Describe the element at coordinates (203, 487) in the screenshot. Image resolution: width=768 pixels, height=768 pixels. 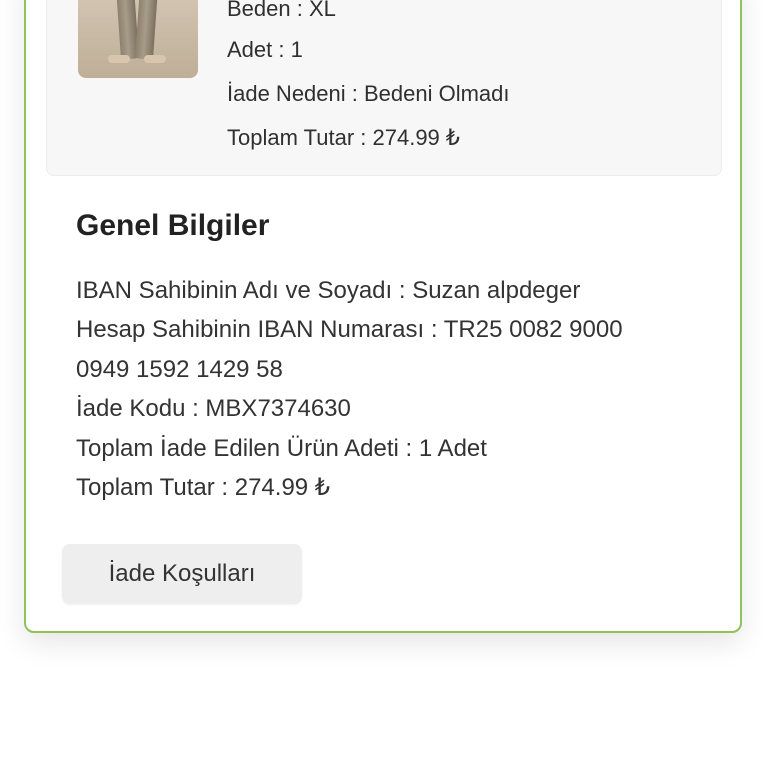
I see `total-return-amount: Toplam Tutar : 274.99 ₺` at that location.